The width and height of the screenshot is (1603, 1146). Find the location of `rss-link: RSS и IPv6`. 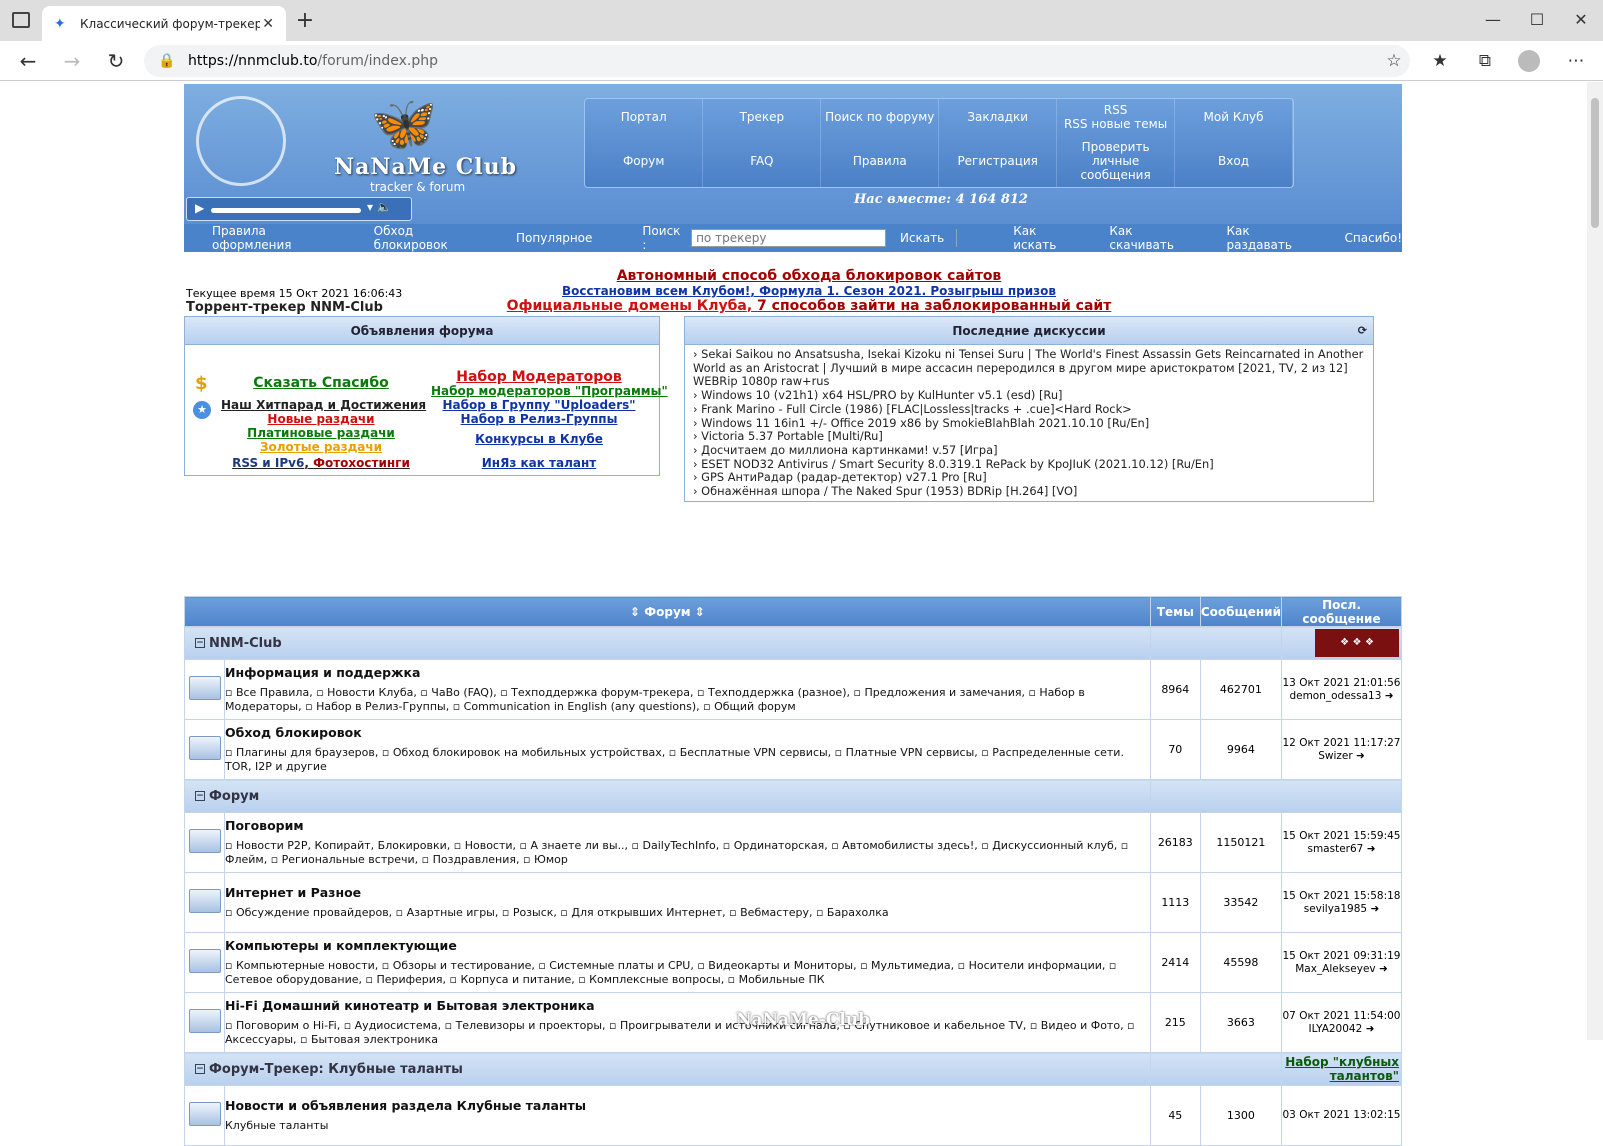

rss-link: RSS и IPv6 is located at coordinates (268, 463).